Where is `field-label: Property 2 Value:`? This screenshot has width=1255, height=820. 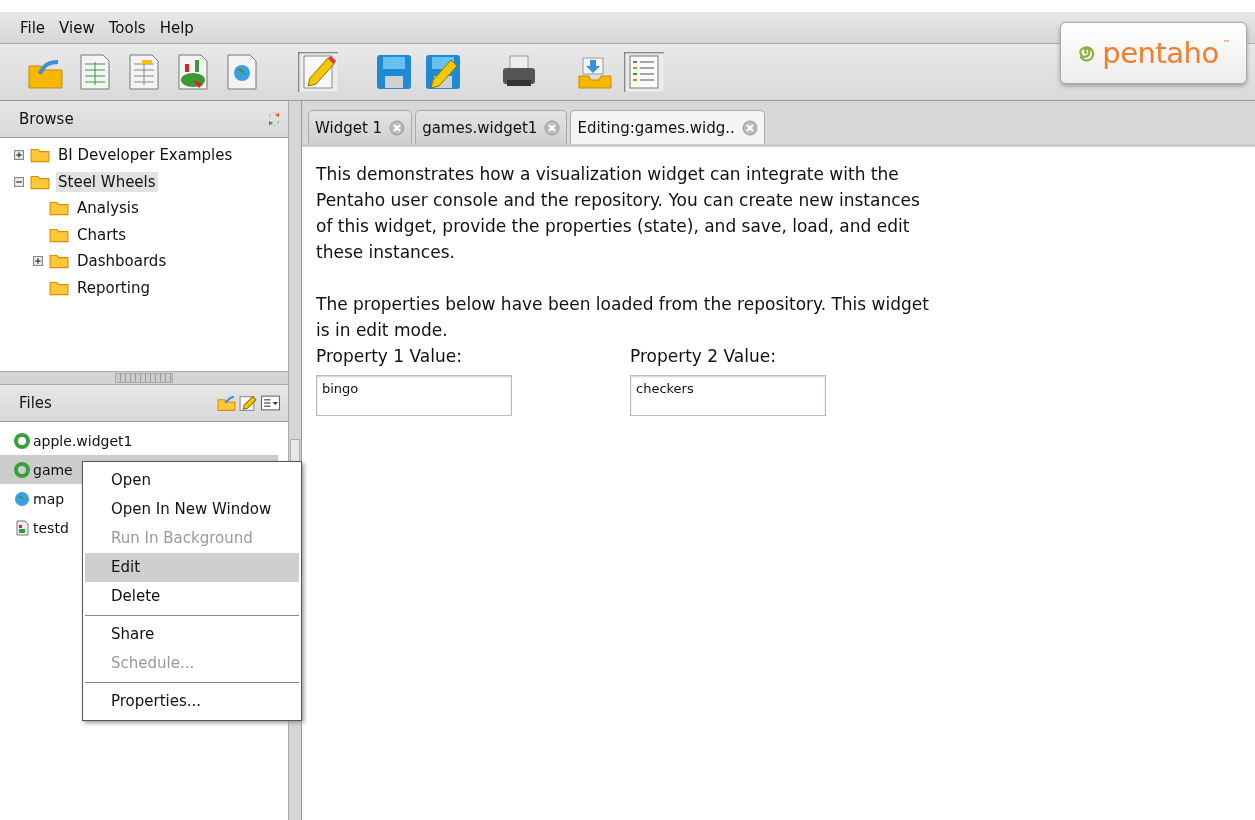 field-label: Property 2 Value: is located at coordinates (703, 356).